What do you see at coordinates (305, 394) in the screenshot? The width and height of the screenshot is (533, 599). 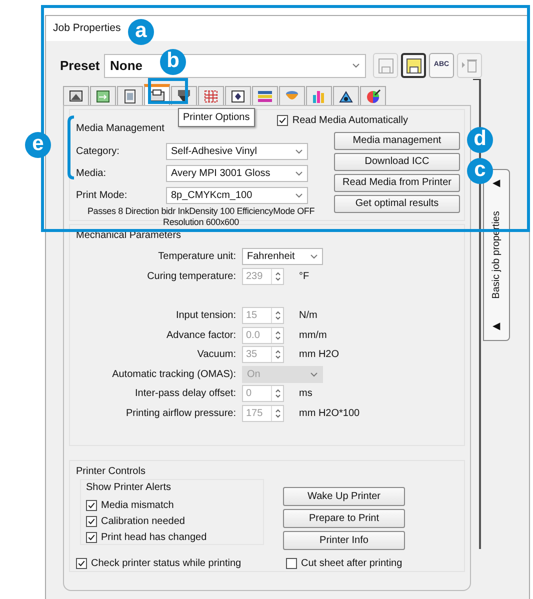 I see `unit-label: ms` at bounding box center [305, 394].